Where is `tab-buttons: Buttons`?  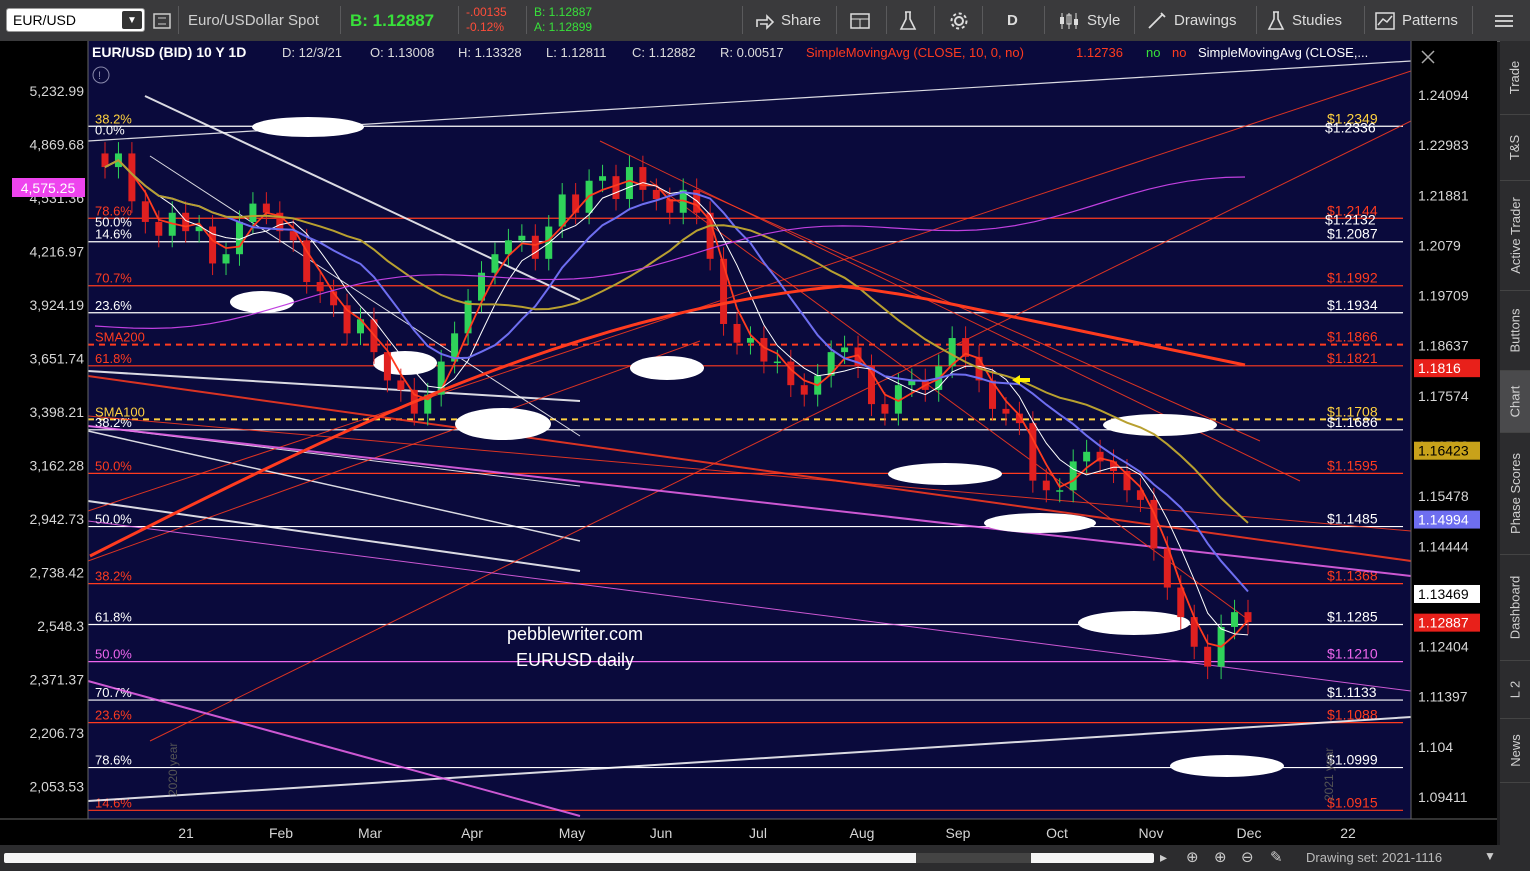
tab-buttons: Buttons is located at coordinates (1515, 331).